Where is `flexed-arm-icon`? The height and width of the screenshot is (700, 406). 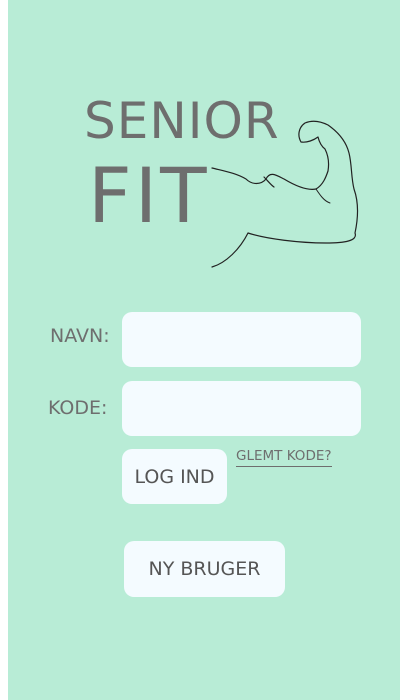 flexed-arm-icon is located at coordinates (285, 194).